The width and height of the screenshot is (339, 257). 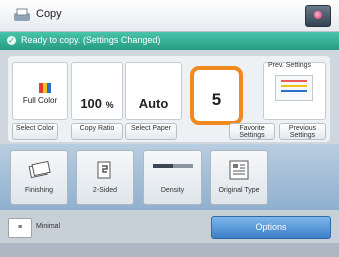 I want to click on title-bar: Copy, so click(x=169, y=16).